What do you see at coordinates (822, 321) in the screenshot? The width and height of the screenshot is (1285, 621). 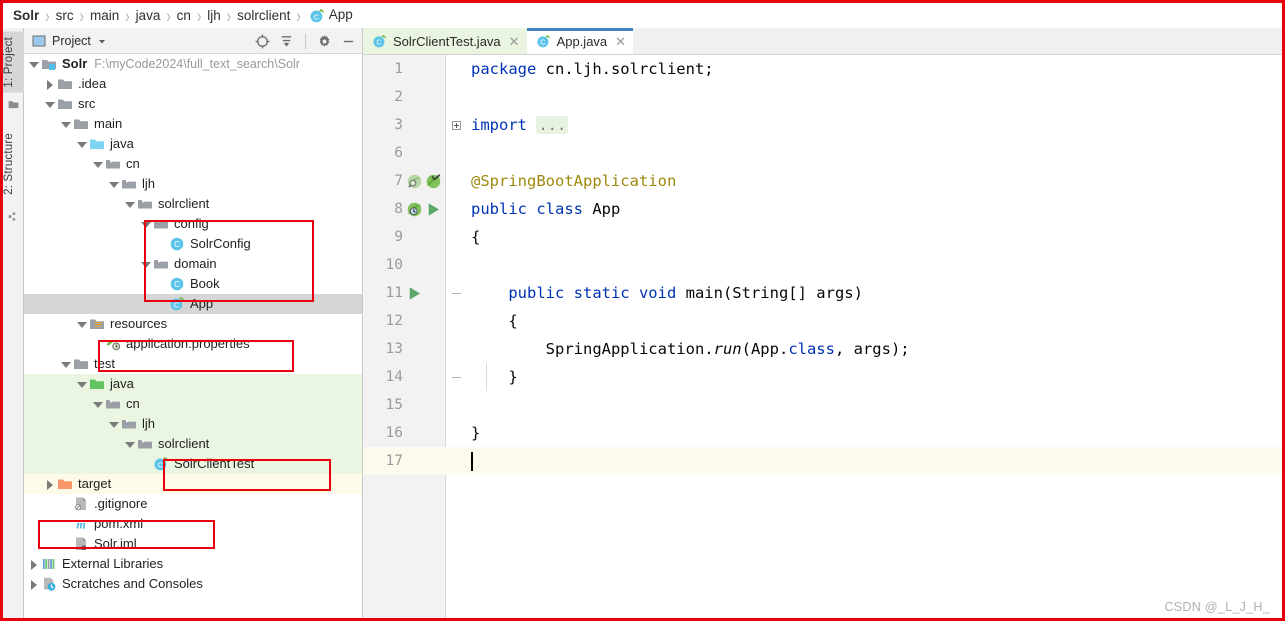 I see `code-line-12: 12 {` at bounding box center [822, 321].